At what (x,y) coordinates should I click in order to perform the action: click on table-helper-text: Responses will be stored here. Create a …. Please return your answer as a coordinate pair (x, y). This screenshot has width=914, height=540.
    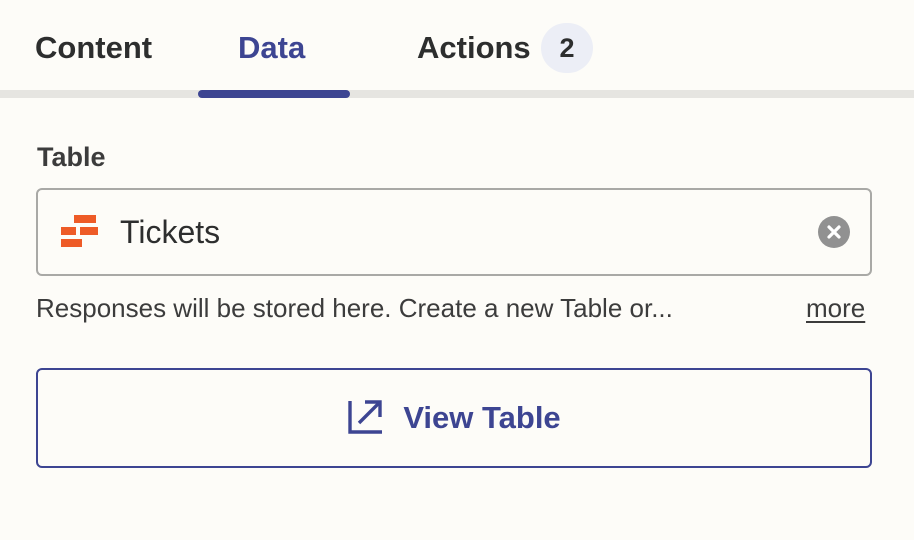
    Looking at the image, I should click on (354, 308).